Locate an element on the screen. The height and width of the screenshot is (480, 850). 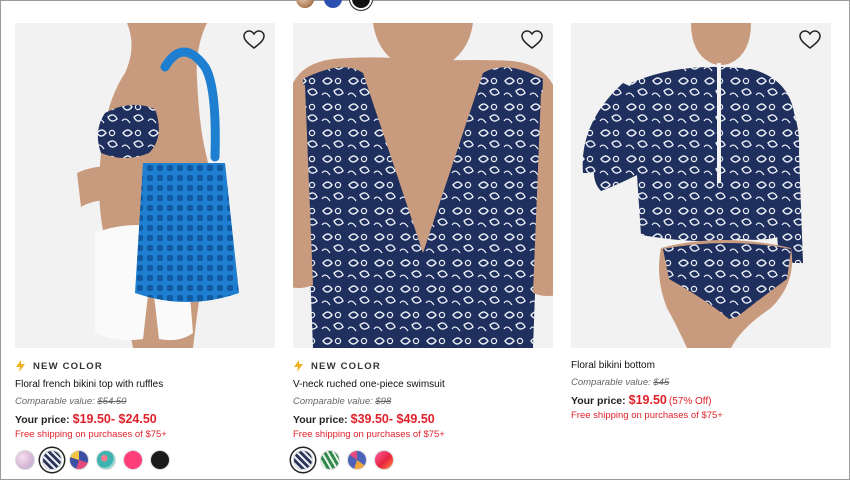
price-amount: $19.50- $24.50 is located at coordinates (114, 419).